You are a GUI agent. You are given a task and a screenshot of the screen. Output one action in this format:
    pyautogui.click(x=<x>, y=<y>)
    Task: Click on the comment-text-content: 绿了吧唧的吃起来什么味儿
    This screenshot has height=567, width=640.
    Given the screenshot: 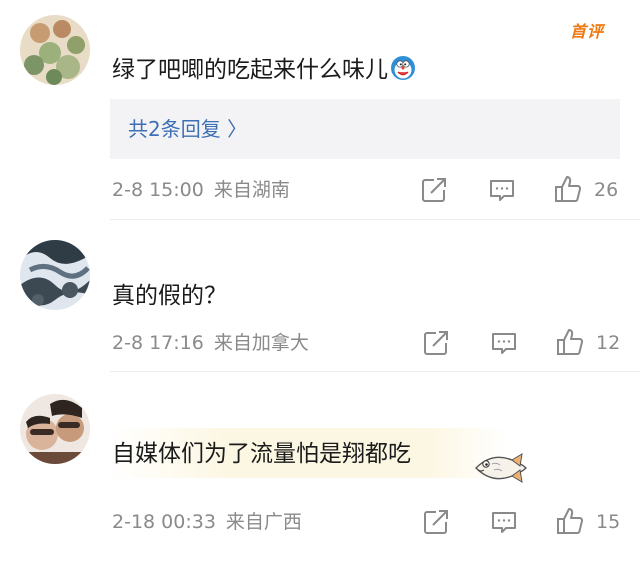 What is the action you would take?
    pyautogui.click(x=250, y=70)
    